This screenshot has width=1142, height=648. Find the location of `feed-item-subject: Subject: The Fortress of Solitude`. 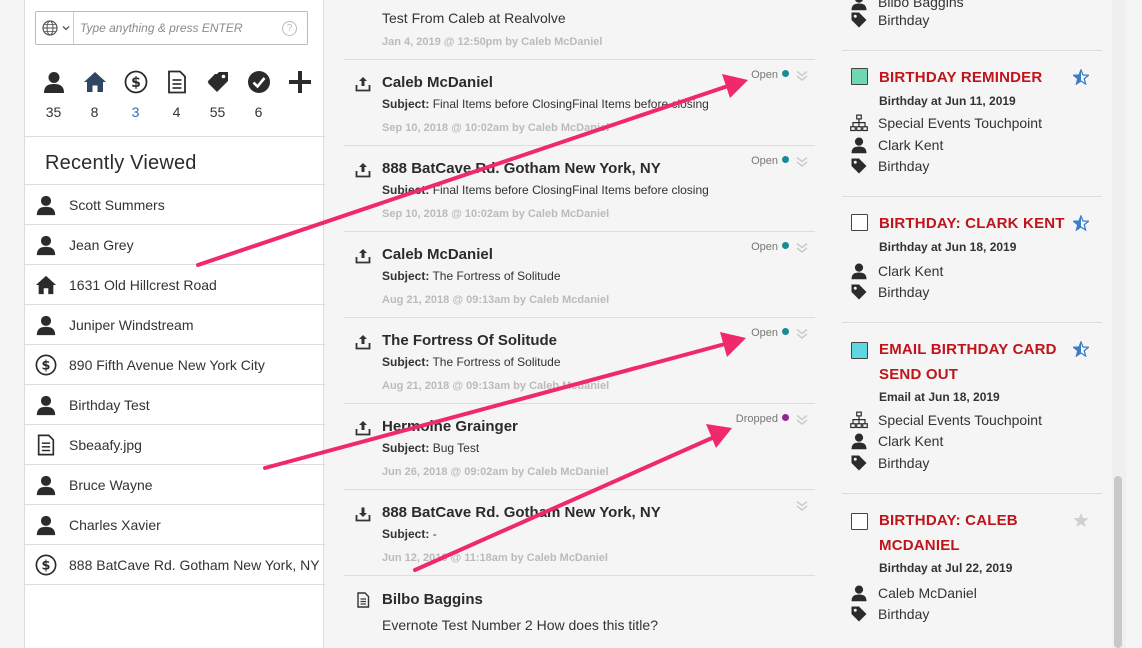

feed-item-subject: Subject: The Fortress of Solitude is located at coordinates (471, 276).